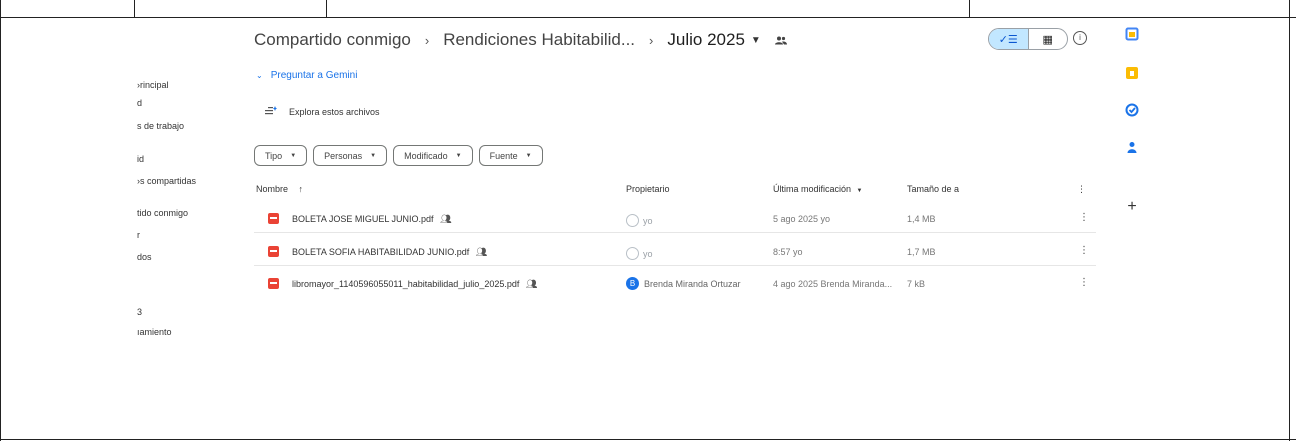 The image size is (1296, 441). I want to click on chip-label: Fuente, so click(503, 155).